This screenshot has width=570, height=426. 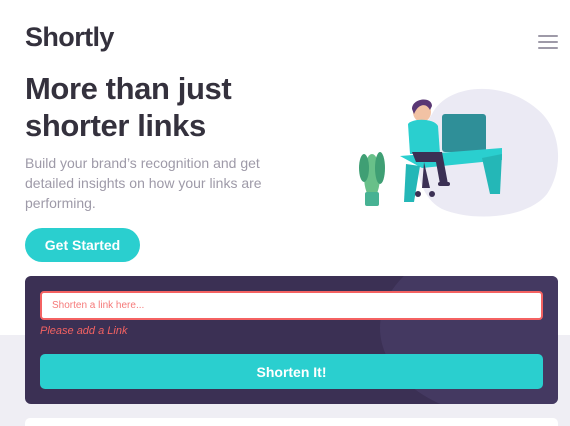 What do you see at coordinates (459, 152) in the screenshot?
I see `working-illustration` at bounding box center [459, 152].